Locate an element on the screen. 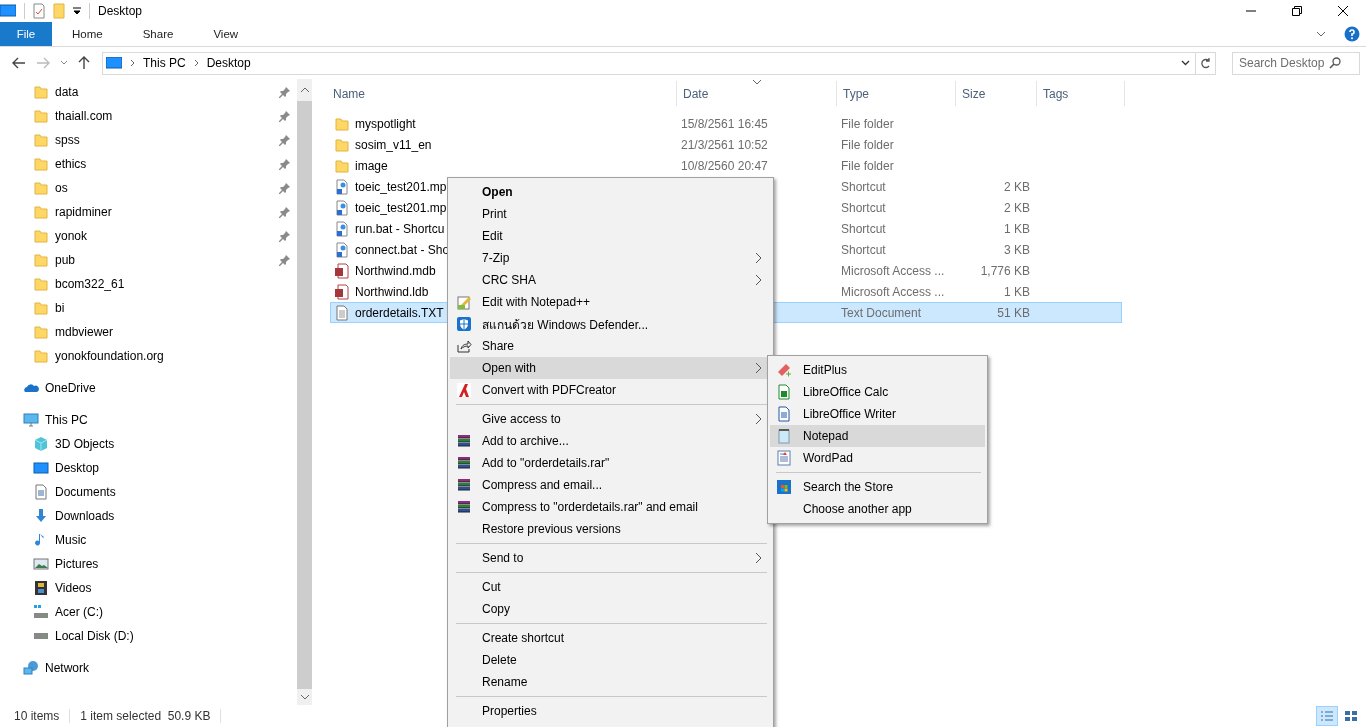 The image size is (1366, 727). menu-item: Share is located at coordinates (610, 346).